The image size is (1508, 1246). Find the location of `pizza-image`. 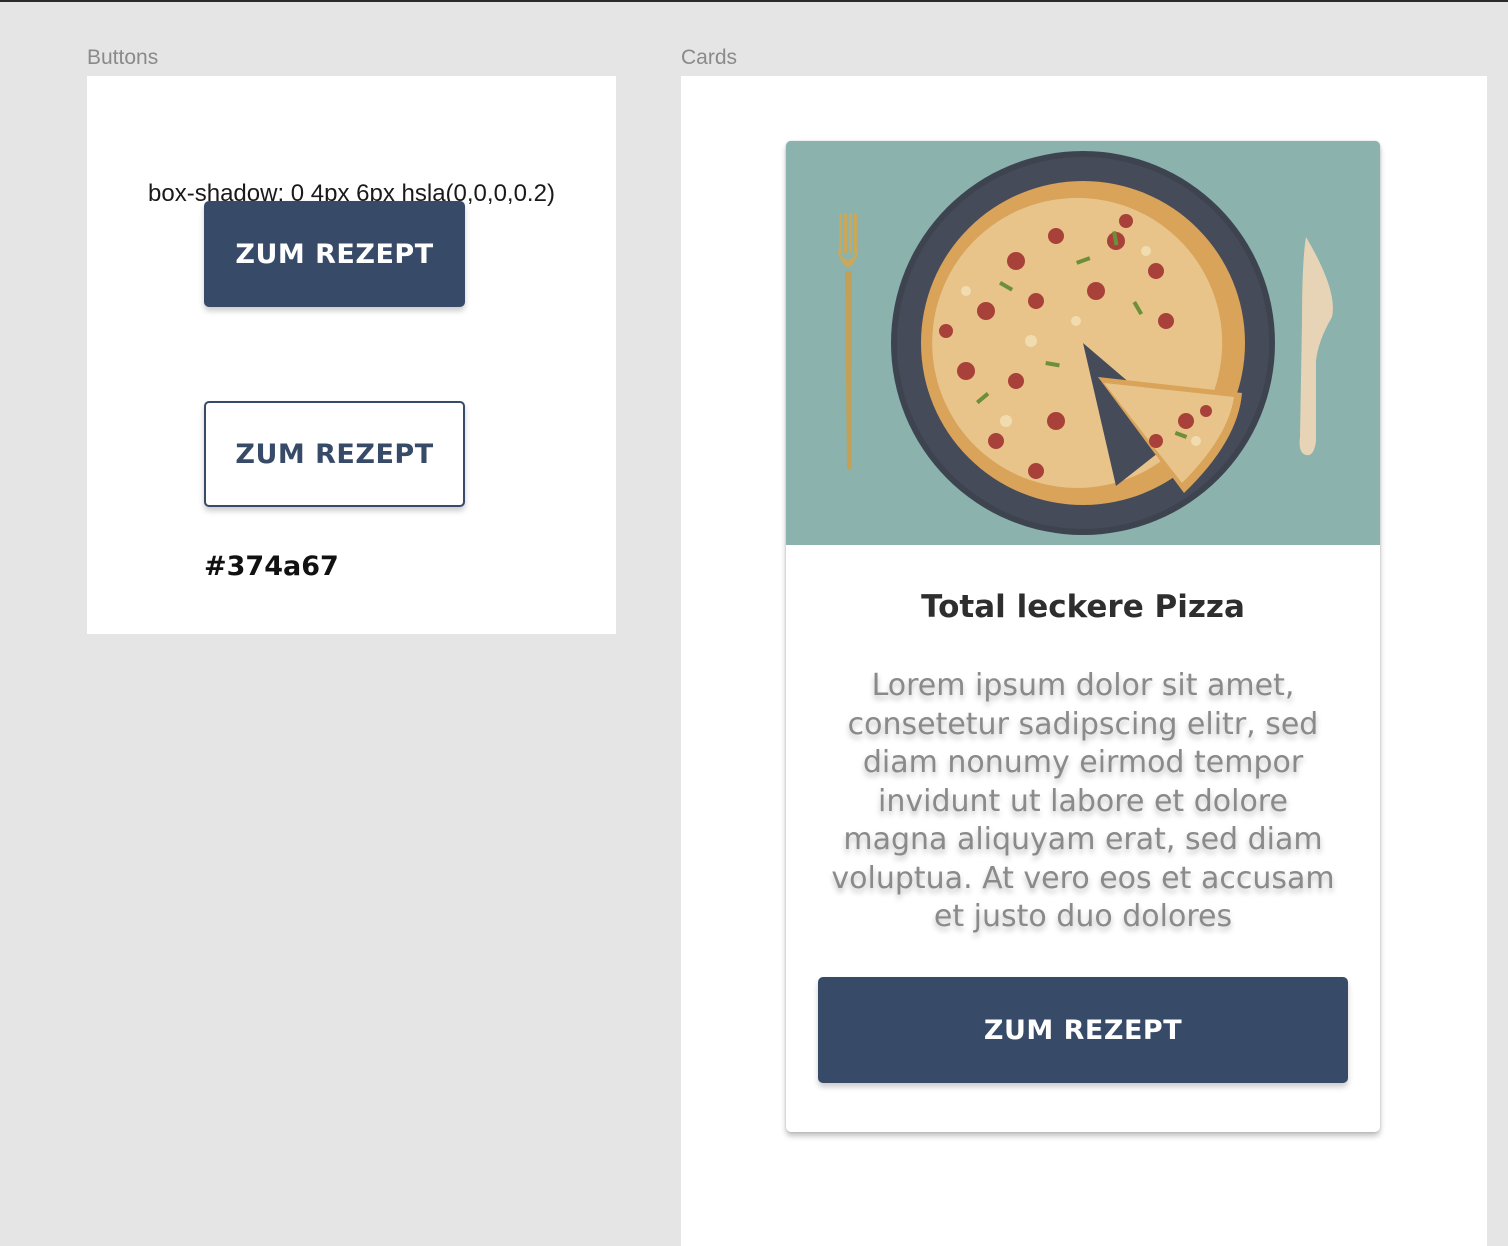

pizza-image is located at coordinates (1083, 343).